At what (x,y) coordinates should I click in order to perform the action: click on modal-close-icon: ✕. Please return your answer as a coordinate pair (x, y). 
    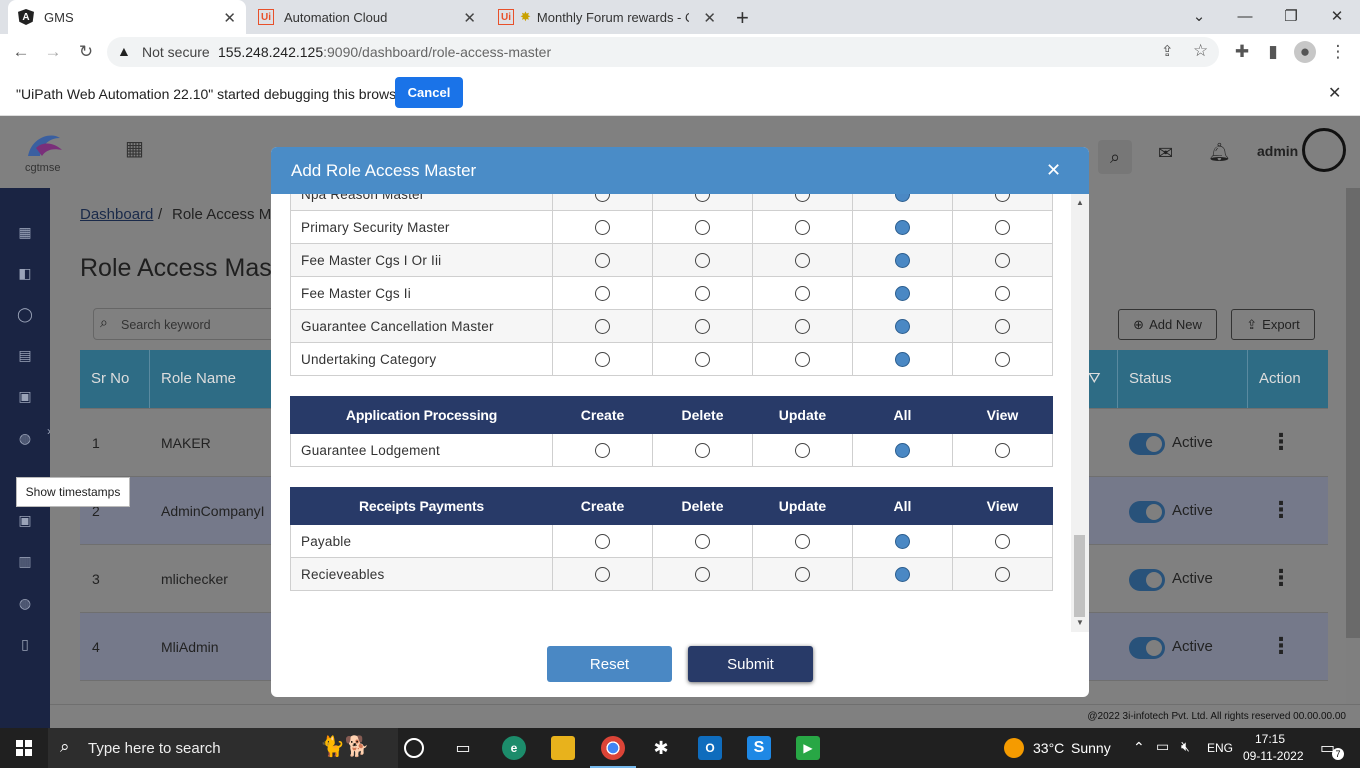
    Looking at the image, I should click on (1053, 170).